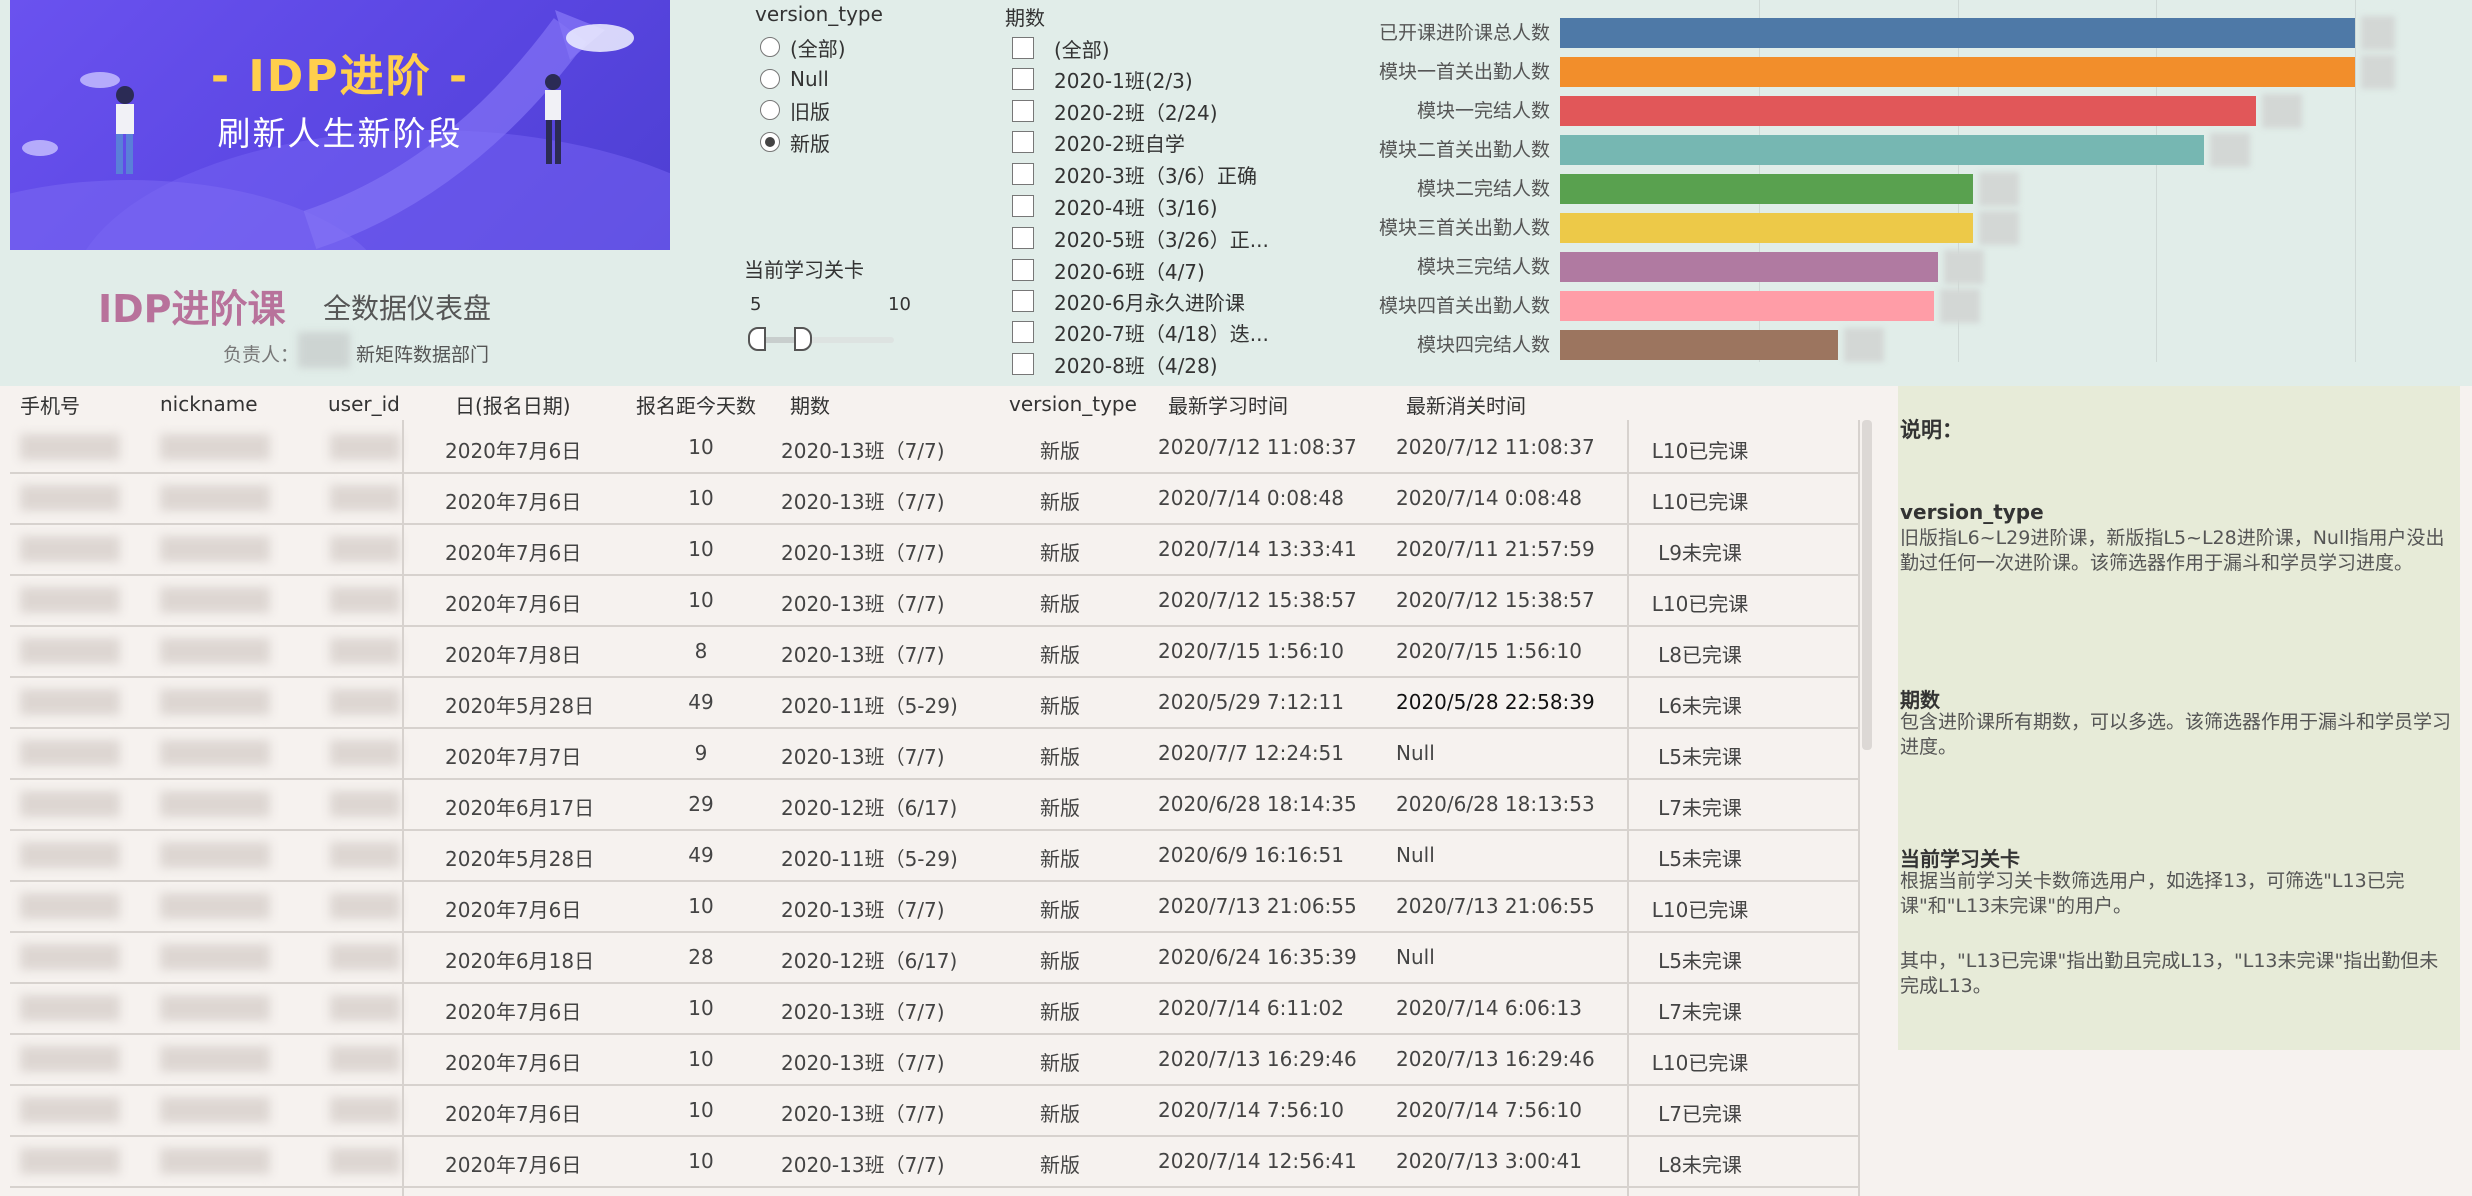 The image size is (2472, 1196). What do you see at coordinates (803, 47) in the screenshot?
I see `version-option: (全部)` at bounding box center [803, 47].